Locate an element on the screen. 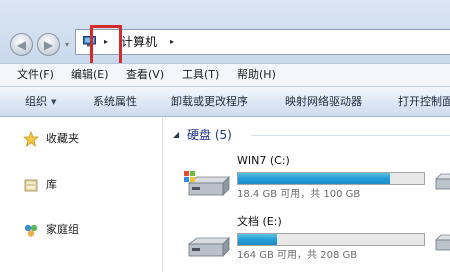 Image resolution: width=450 pixels, height=272 pixels. star-icon is located at coordinates (31, 139).